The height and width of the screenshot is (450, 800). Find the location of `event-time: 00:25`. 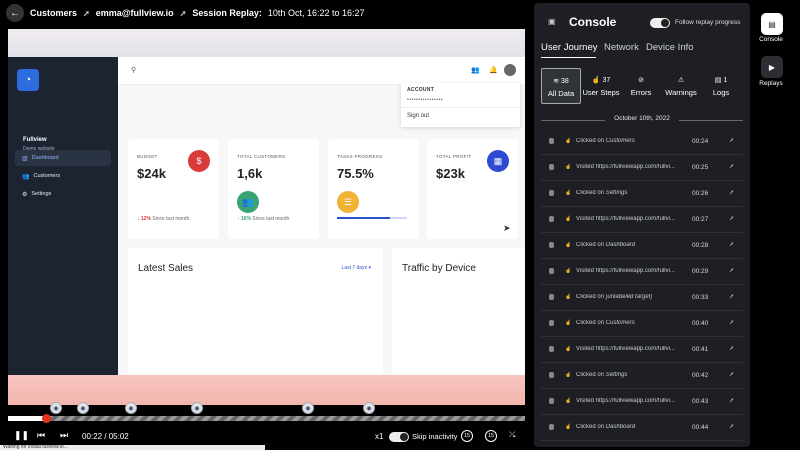

event-time: 00:25 is located at coordinates (700, 167).